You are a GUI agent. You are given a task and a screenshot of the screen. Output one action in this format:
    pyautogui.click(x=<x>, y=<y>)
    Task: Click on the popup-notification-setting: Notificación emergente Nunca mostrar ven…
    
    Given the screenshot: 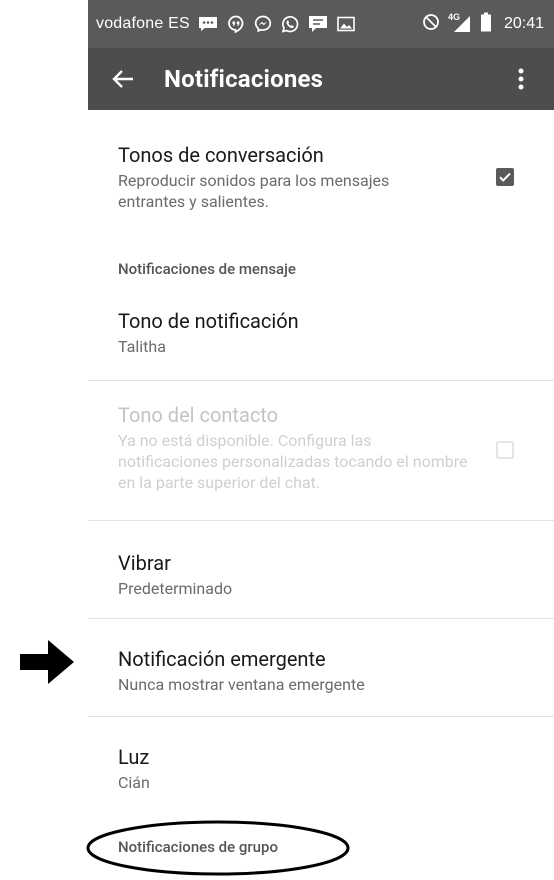 What is the action you would take?
    pyautogui.click(x=321, y=670)
    